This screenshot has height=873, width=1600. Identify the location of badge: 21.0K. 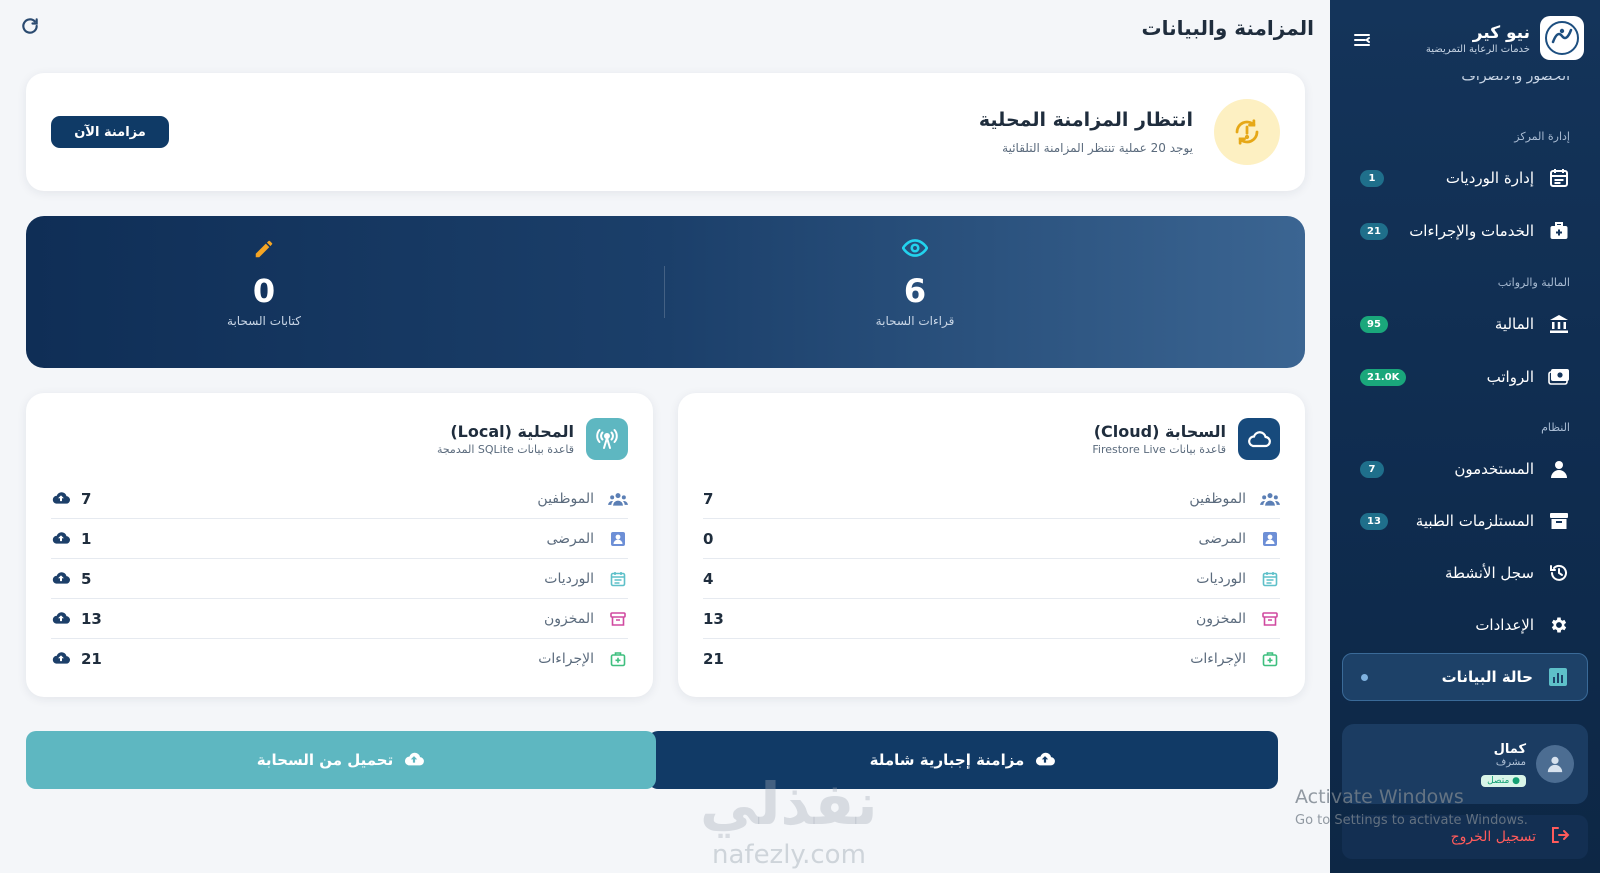
(1383, 377).